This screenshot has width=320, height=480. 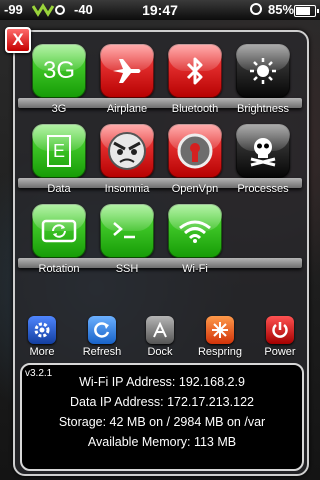 I want to click on toggle-ssh, so click(x=127, y=231).